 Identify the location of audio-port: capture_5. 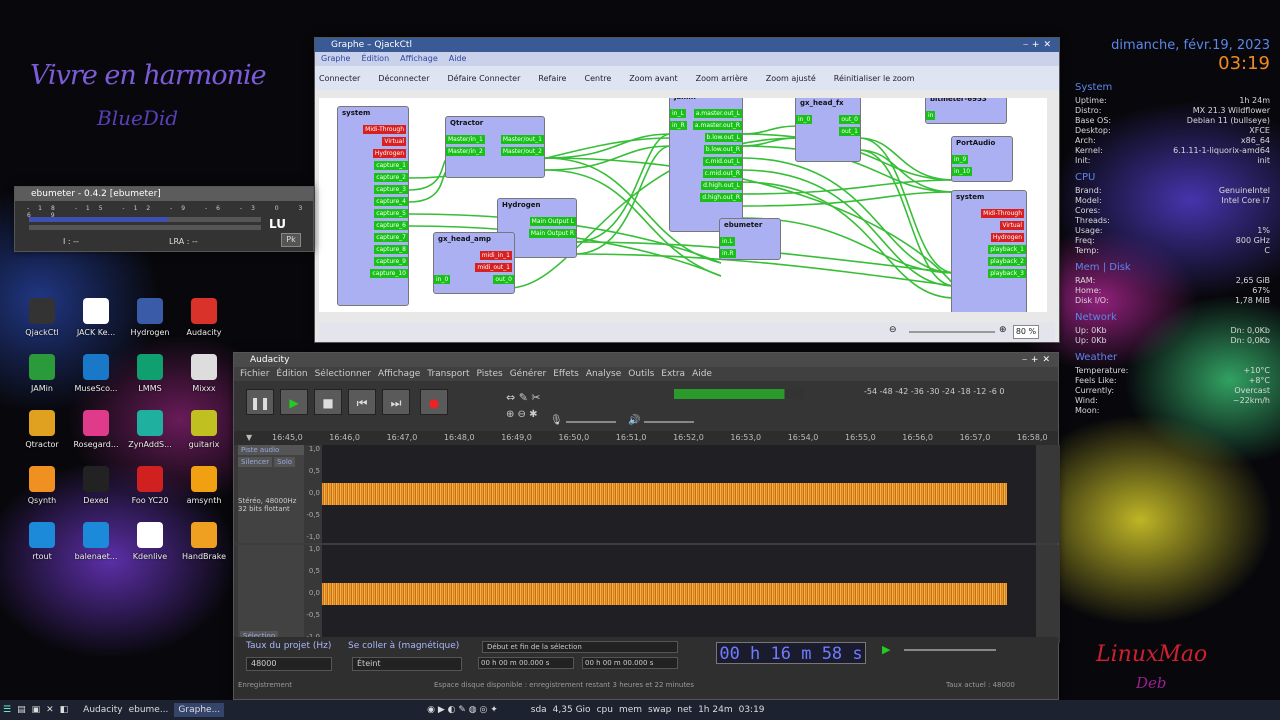
(391, 213).